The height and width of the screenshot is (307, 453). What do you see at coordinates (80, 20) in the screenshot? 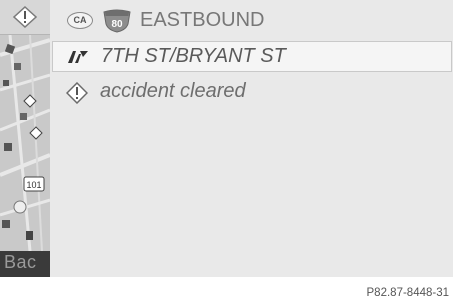
I see `state-badge: CA` at bounding box center [80, 20].